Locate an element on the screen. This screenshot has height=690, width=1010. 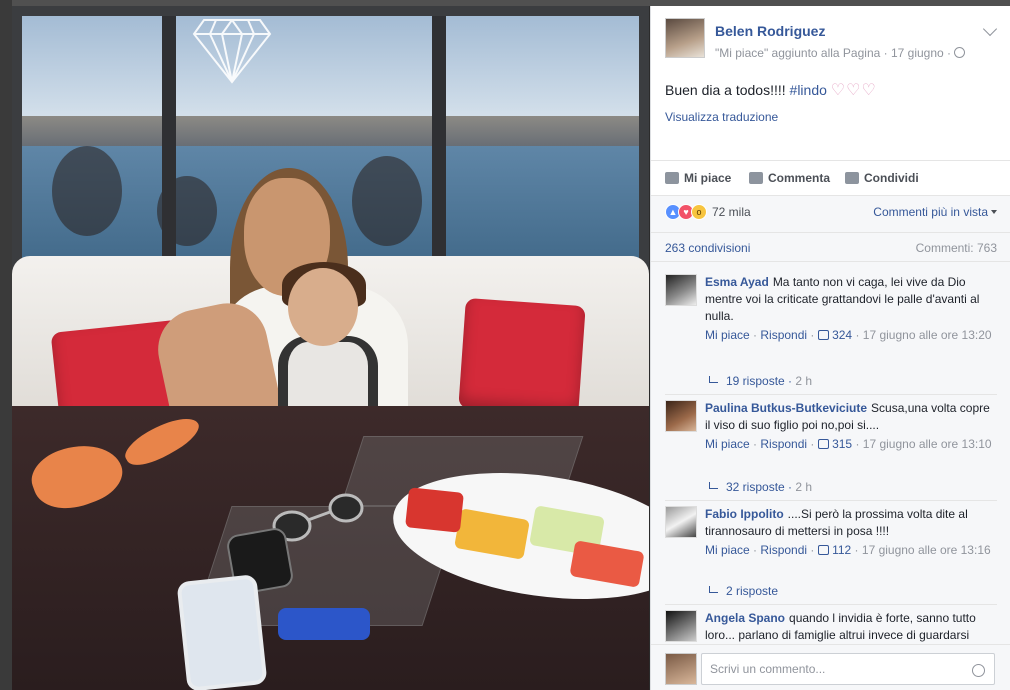
red-cushion is located at coordinates (522, 357).